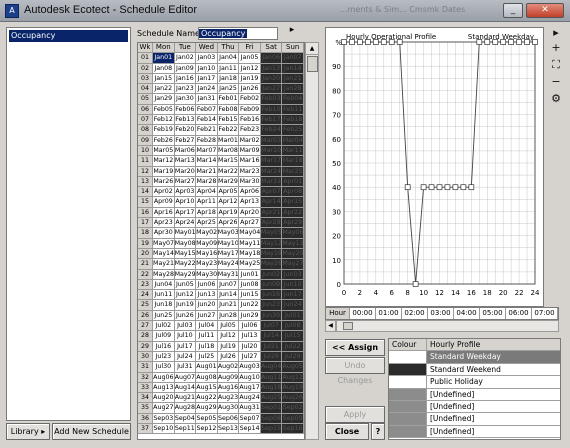 The image size is (570, 448). What do you see at coordinates (389, 313) in the screenshot?
I see `hour-cell: 01:00` at bounding box center [389, 313].